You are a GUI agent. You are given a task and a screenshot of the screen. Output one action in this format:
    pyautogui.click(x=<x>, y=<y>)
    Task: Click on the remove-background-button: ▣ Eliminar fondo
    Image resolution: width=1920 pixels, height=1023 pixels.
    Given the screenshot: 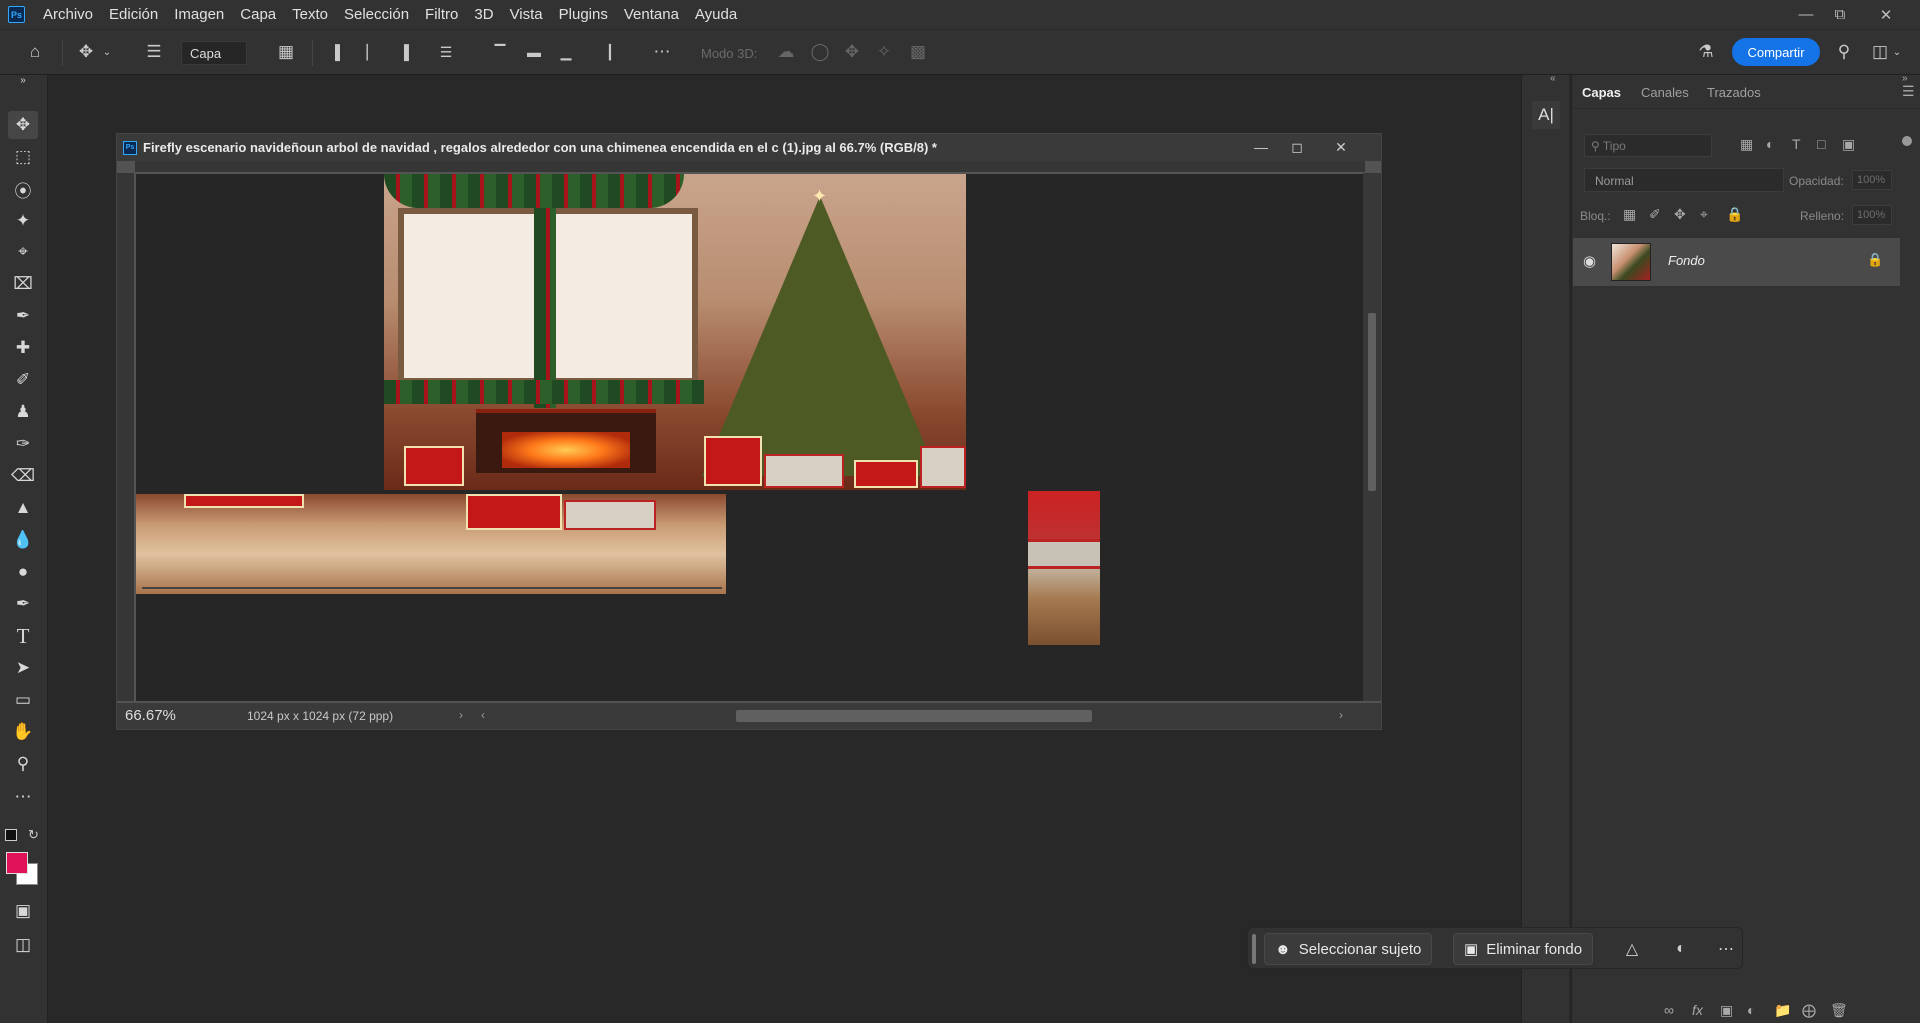 What is the action you would take?
    pyautogui.click(x=1523, y=949)
    